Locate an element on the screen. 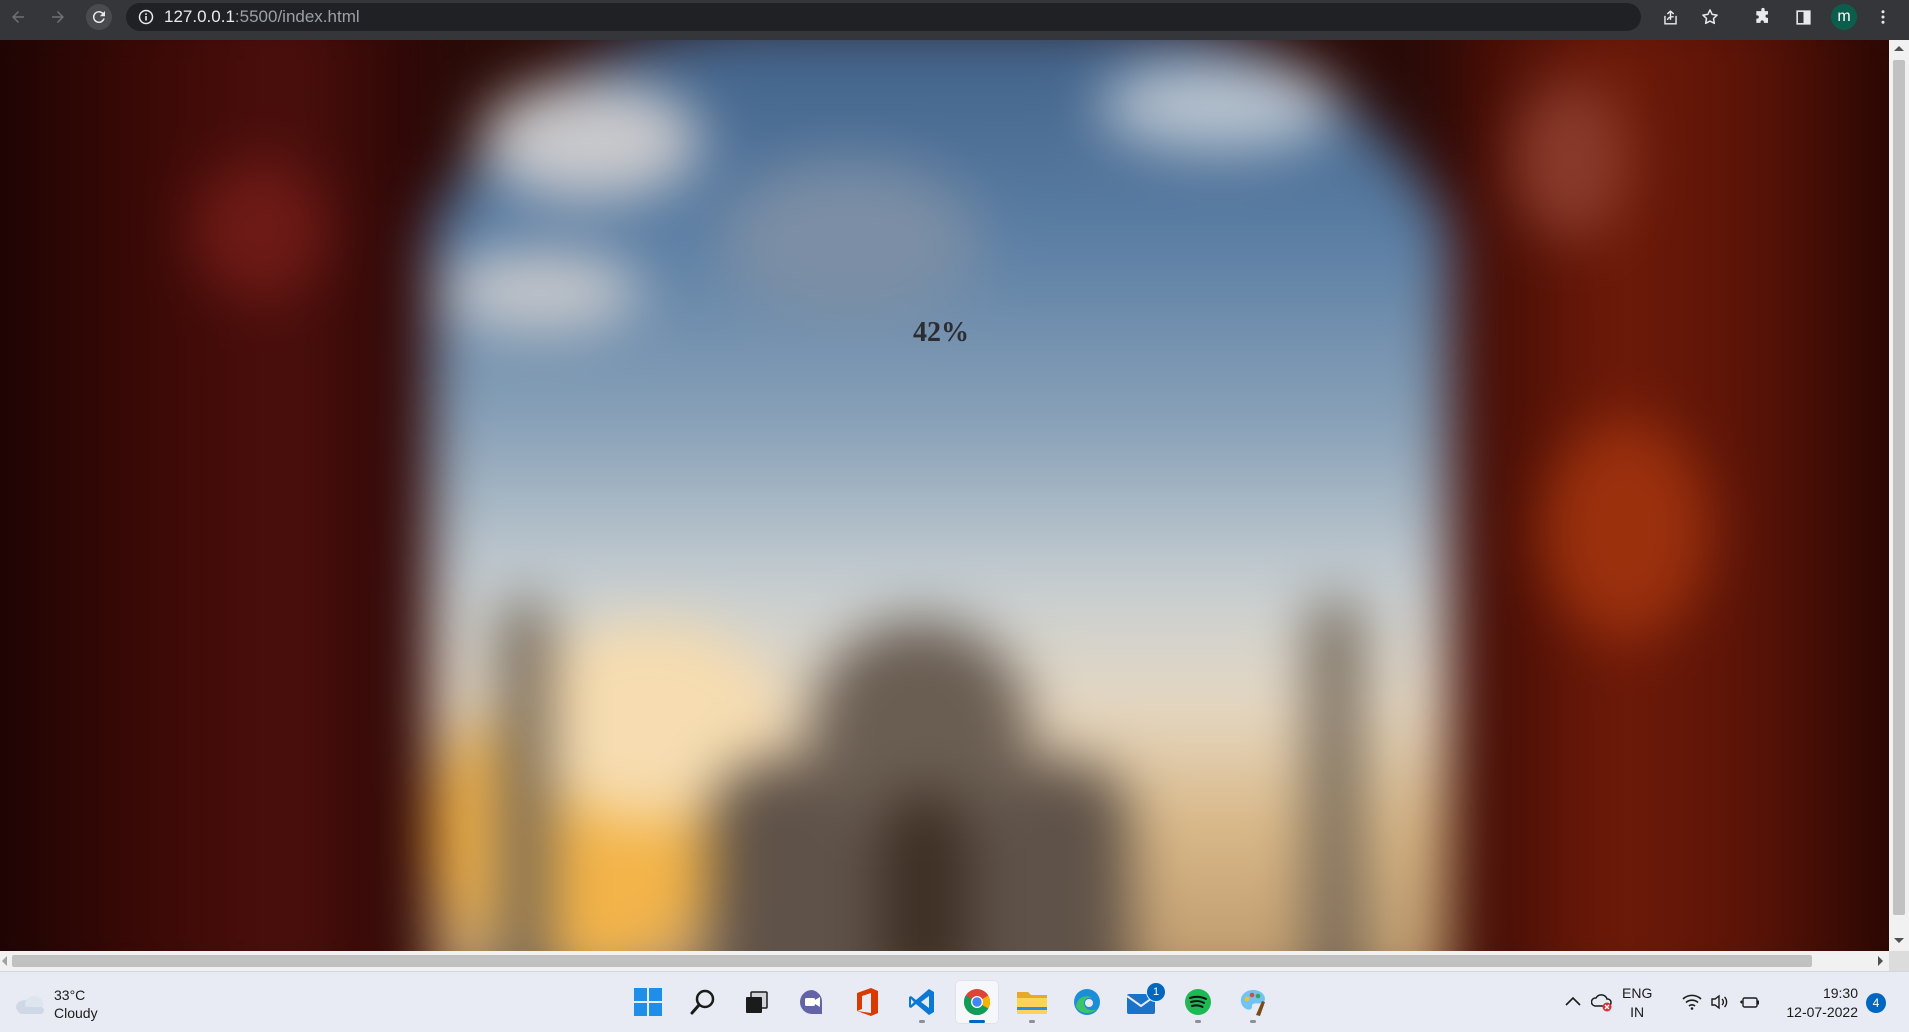 Image resolution: width=1909 pixels, height=1032 pixels. side-panel-button is located at coordinates (1803, 17).